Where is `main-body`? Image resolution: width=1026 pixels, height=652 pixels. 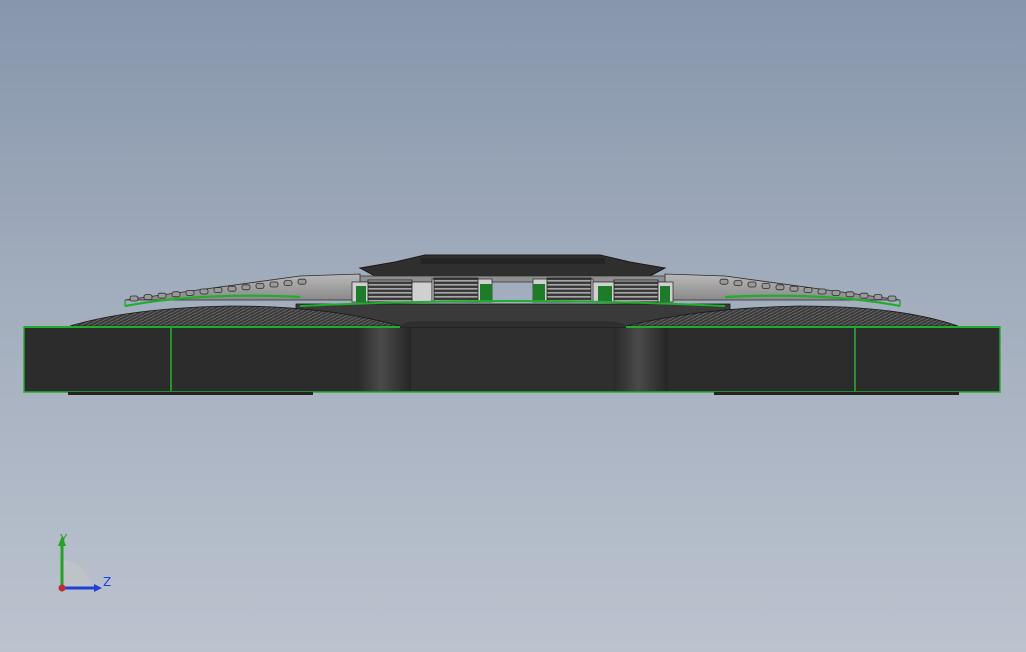 main-body is located at coordinates (512, 358).